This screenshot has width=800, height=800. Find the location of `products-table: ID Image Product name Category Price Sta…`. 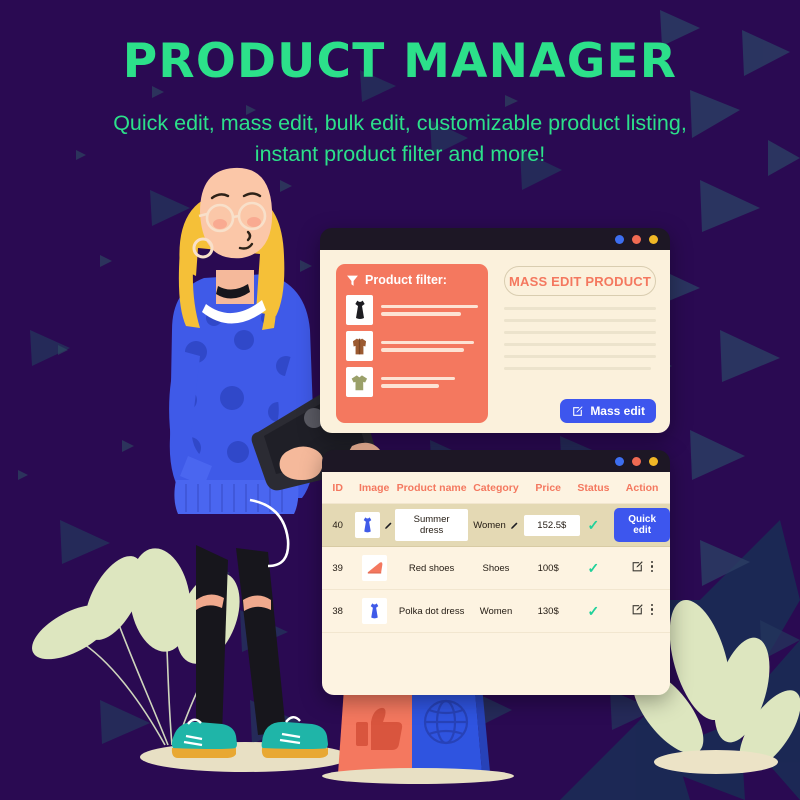

products-table: ID Image Product name Category Price Sta… is located at coordinates (496, 566).